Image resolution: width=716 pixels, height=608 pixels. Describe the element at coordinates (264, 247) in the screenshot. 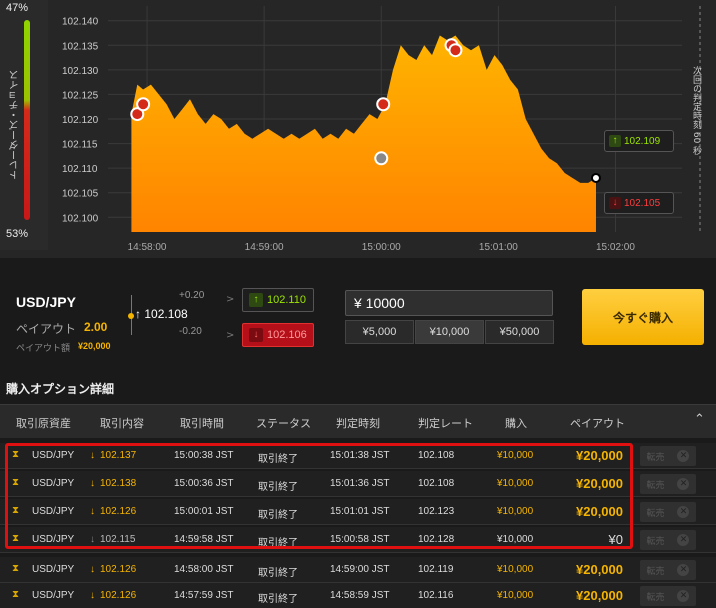

I see `x-tick-label: 14:59:00` at that location.